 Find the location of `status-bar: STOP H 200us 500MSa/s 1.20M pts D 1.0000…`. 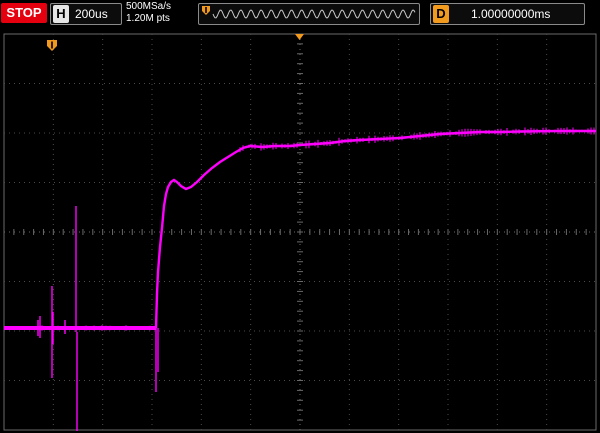

status-bar: STOP H 200us 500MSa/s 1.20M pts D 1.0000… is located at coordinates (300, 15).